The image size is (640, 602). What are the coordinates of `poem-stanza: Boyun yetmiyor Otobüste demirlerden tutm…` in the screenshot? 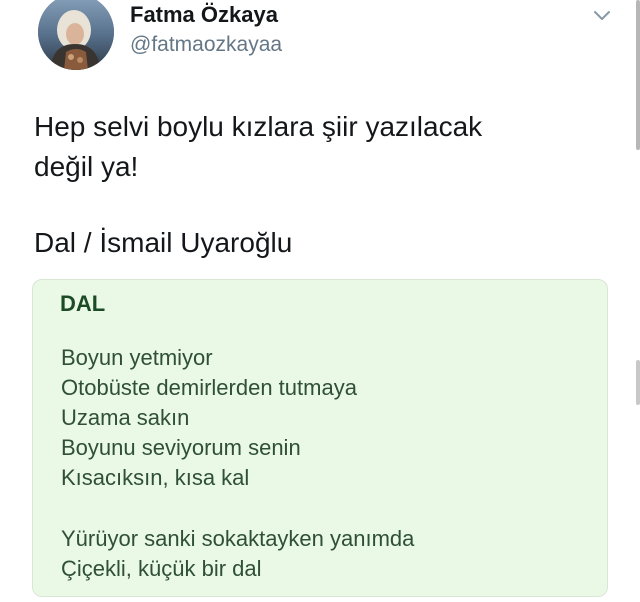 It's located at (209, 418).